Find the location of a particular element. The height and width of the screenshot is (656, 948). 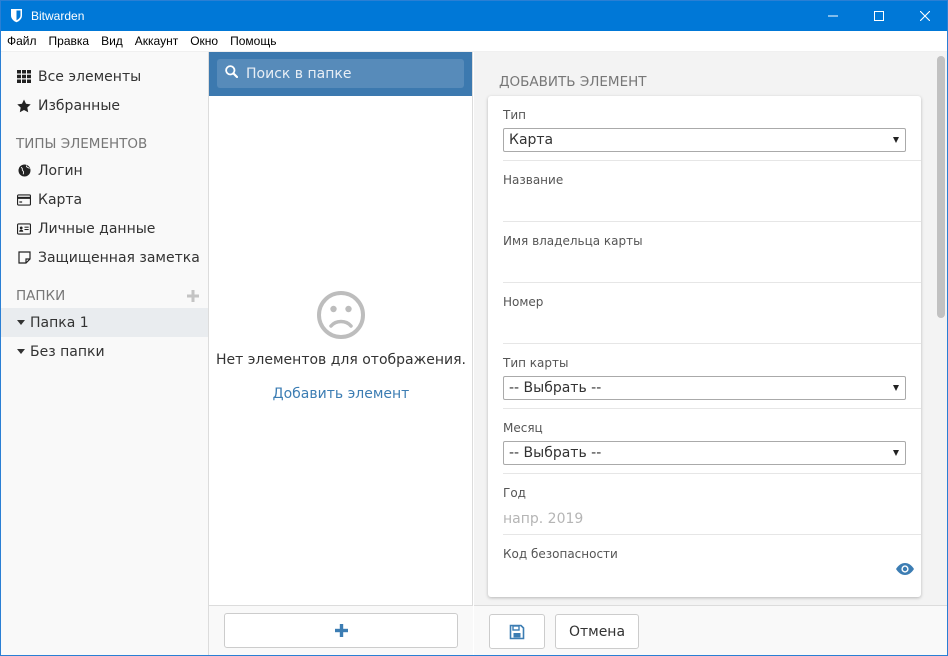

exp-month-select-value: -- Выбрать -- is located at coordinates (555, 453).